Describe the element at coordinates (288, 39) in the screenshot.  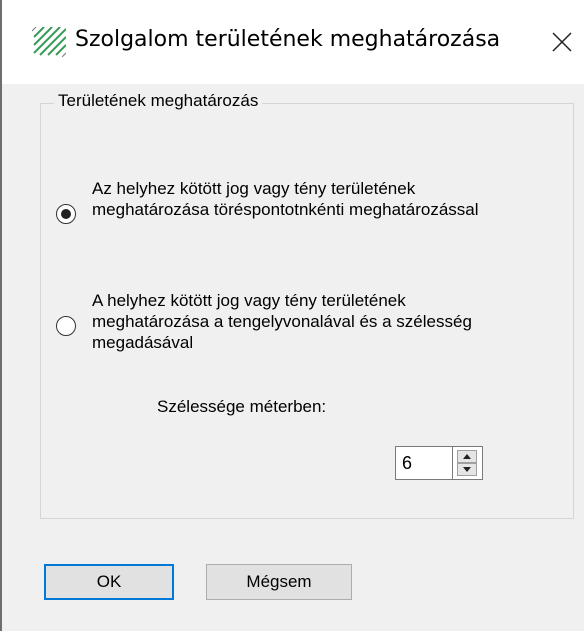
I see `window-title: Szolgalom területének meghatározása` at that location.